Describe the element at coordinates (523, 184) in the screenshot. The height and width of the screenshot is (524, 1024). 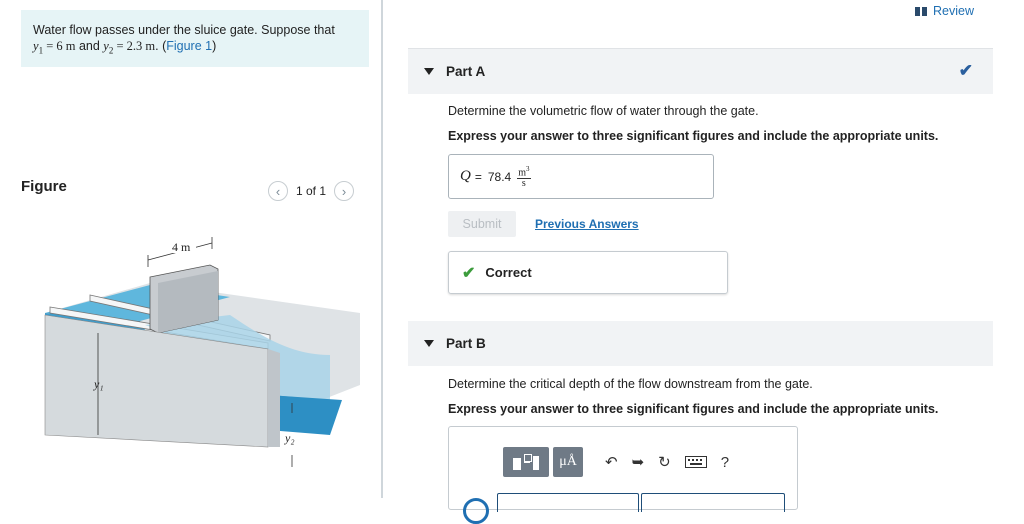
I see `unit-denominator: s` at that location.